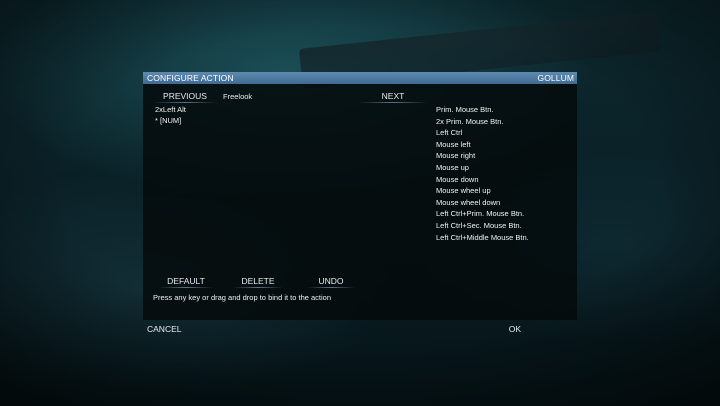 The width and height of the screenshot is (720, 406). What do you see at coordinates (503, 238) in the screenshot?
I see `key-option: Left Ctrl+Middle Mouse Btn.` at bounding box center [503, 238].